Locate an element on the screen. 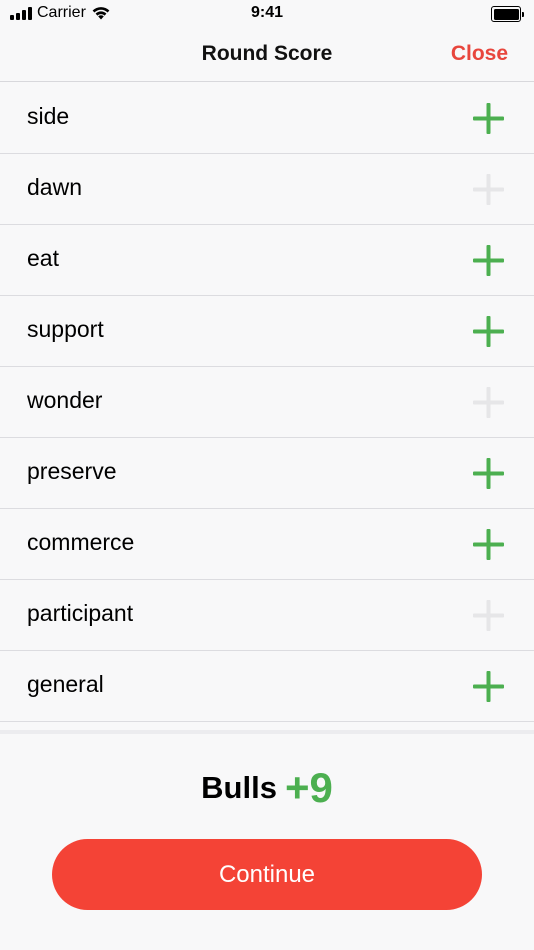 The image size is (534, 950). word-label: dawn is located at coordinates (54, 187).